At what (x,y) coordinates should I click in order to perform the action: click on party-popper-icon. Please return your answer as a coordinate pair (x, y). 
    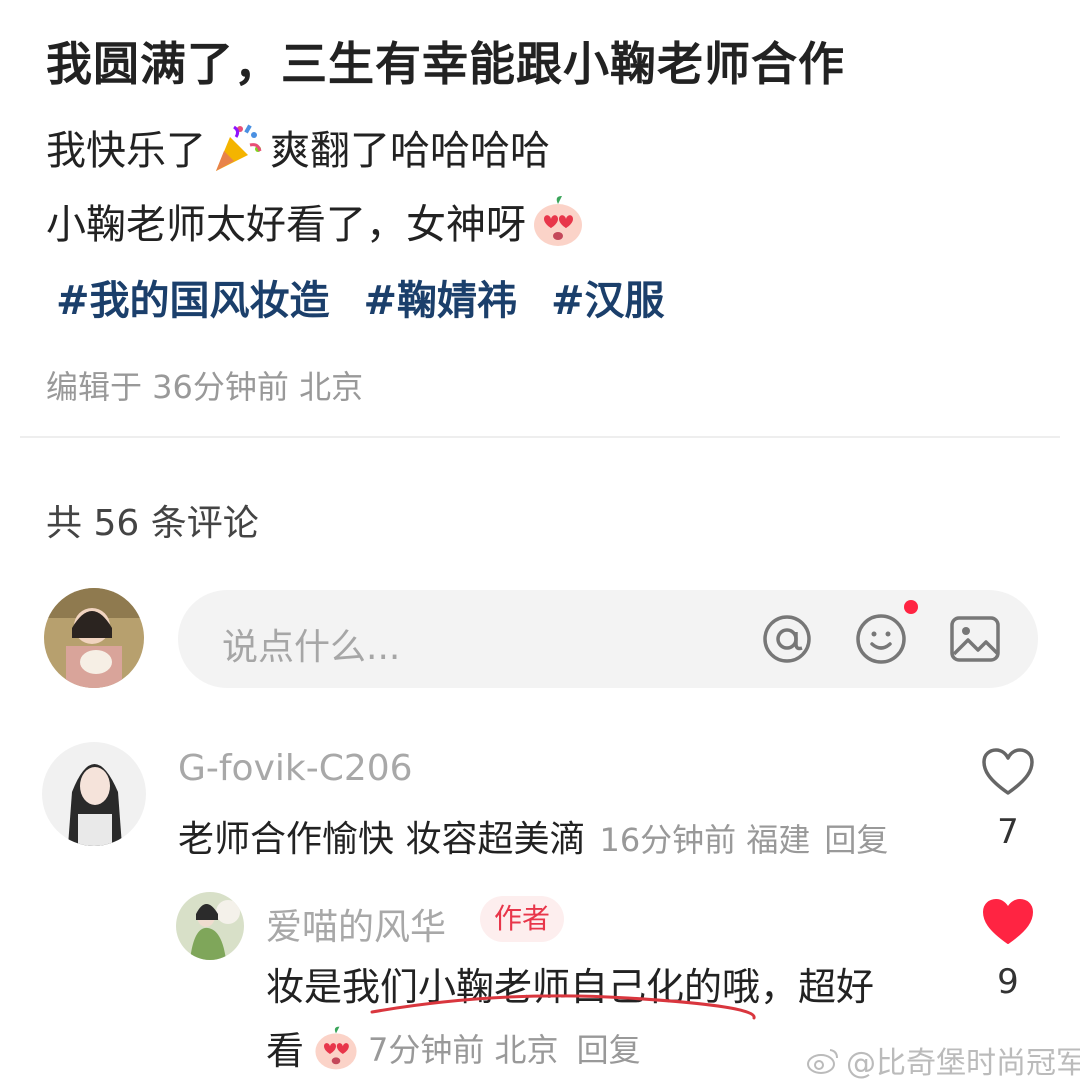
    Looking at the image, I should click on (239, 147).